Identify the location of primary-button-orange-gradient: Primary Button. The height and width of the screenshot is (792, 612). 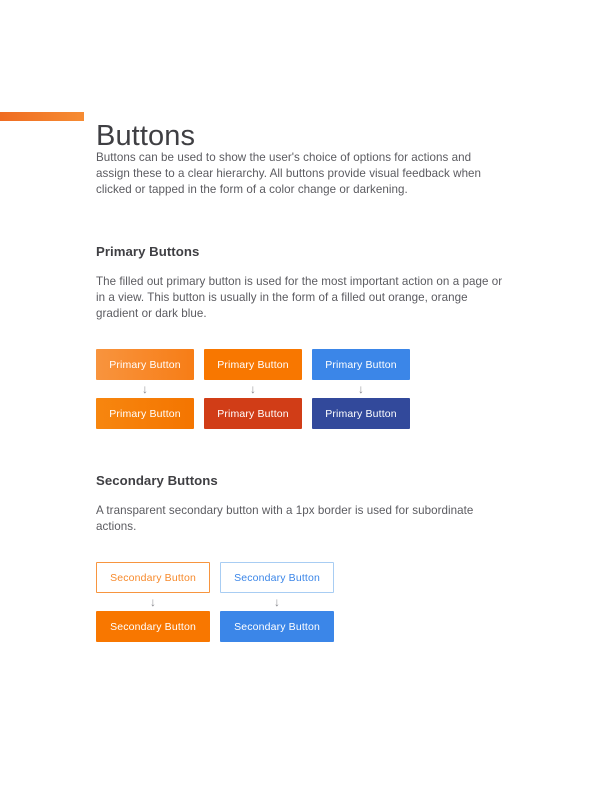
(145, 364).